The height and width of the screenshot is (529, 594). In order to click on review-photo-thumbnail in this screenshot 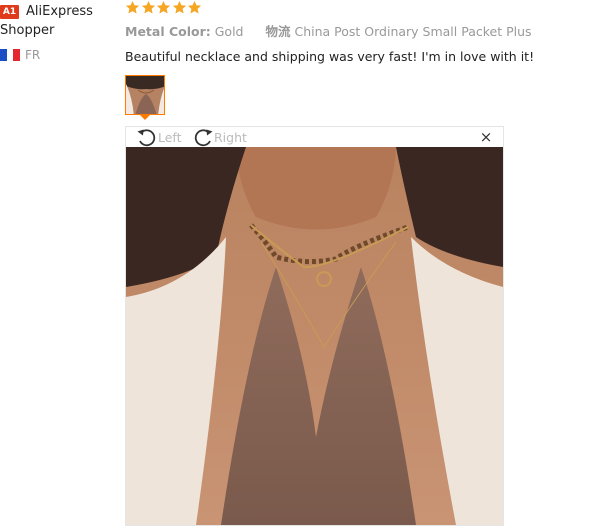, I will do `click(145, 95)`.